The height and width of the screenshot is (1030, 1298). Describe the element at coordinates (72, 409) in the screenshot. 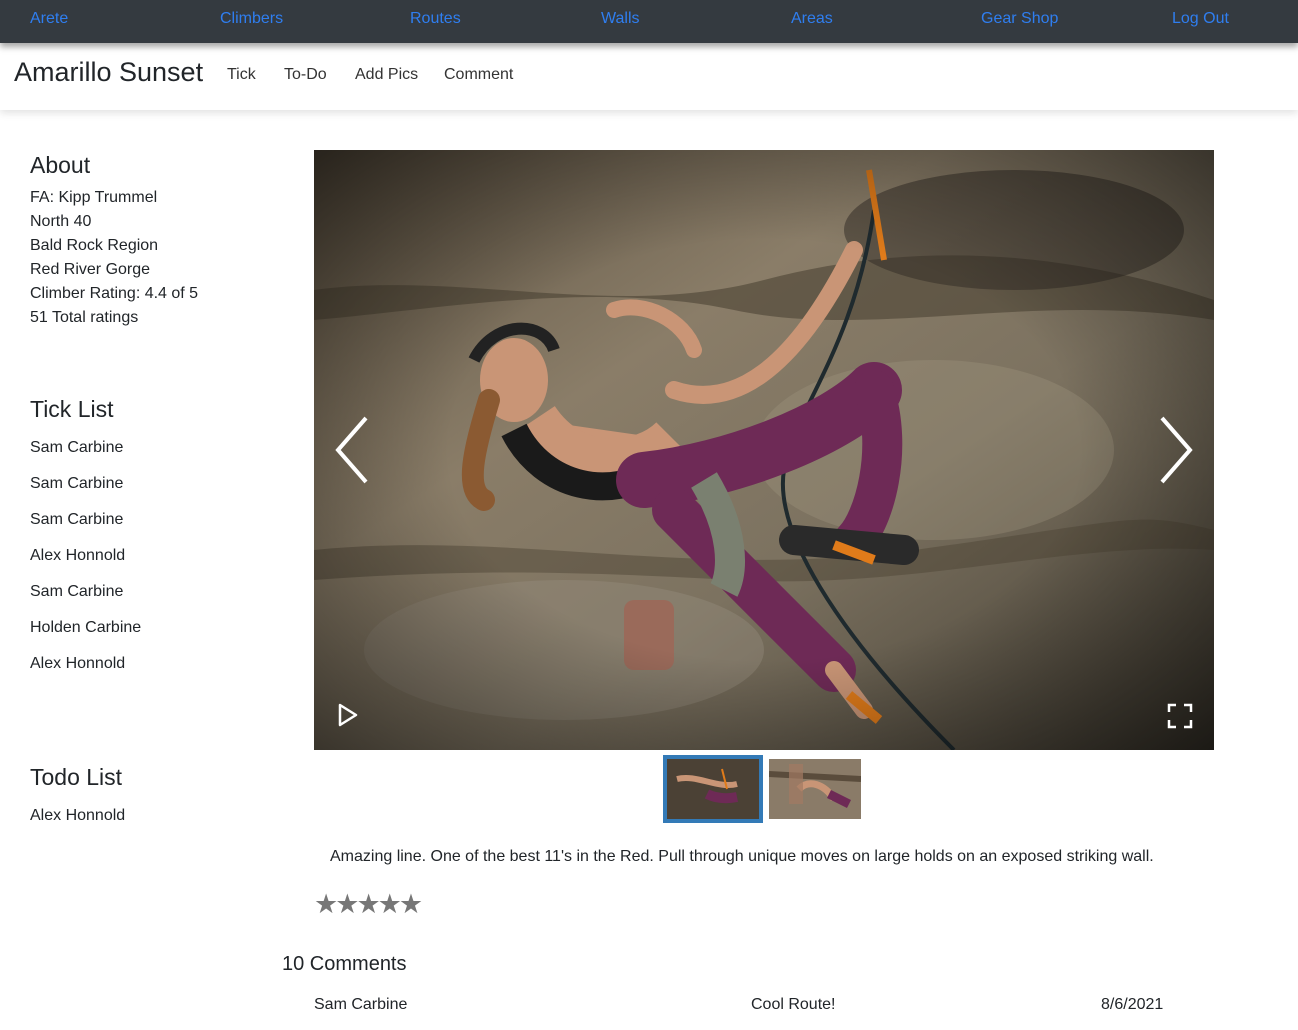

I see `tick-list-heading: Tick List` at that location.